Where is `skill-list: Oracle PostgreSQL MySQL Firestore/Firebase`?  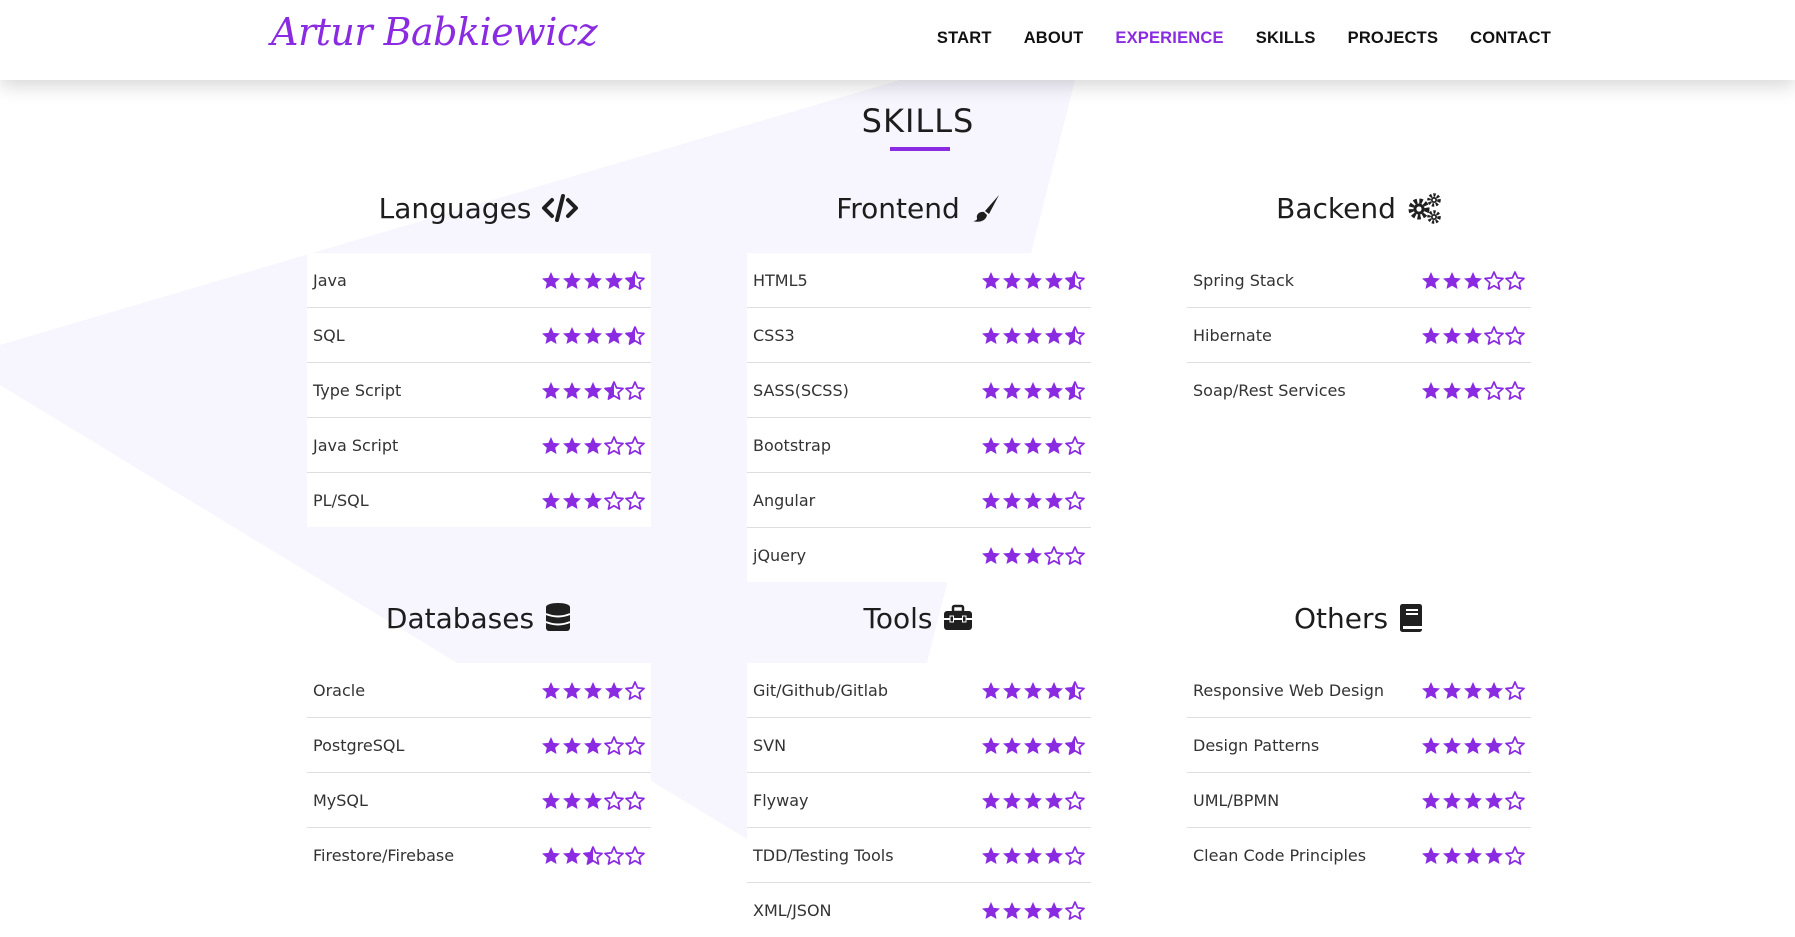 skill-list: Oracle PostgreSQL MySQL Firestore/Firebase is located at coordinates (479, 772).